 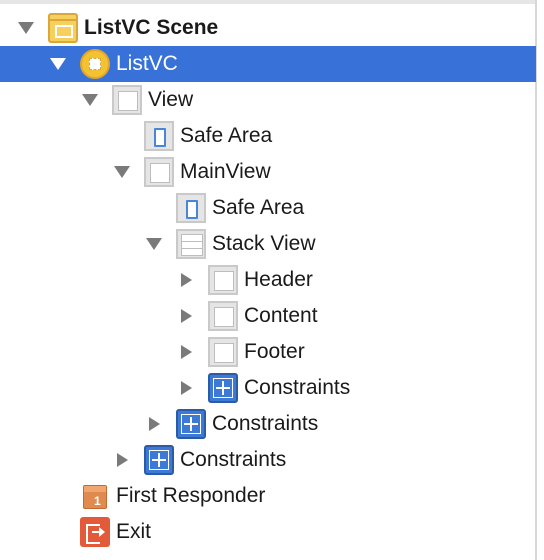 What do you see at coordinates (147, 63) in the screenshot?
I see `outline-row-label: ListVC` at bounding box center [147, 63].